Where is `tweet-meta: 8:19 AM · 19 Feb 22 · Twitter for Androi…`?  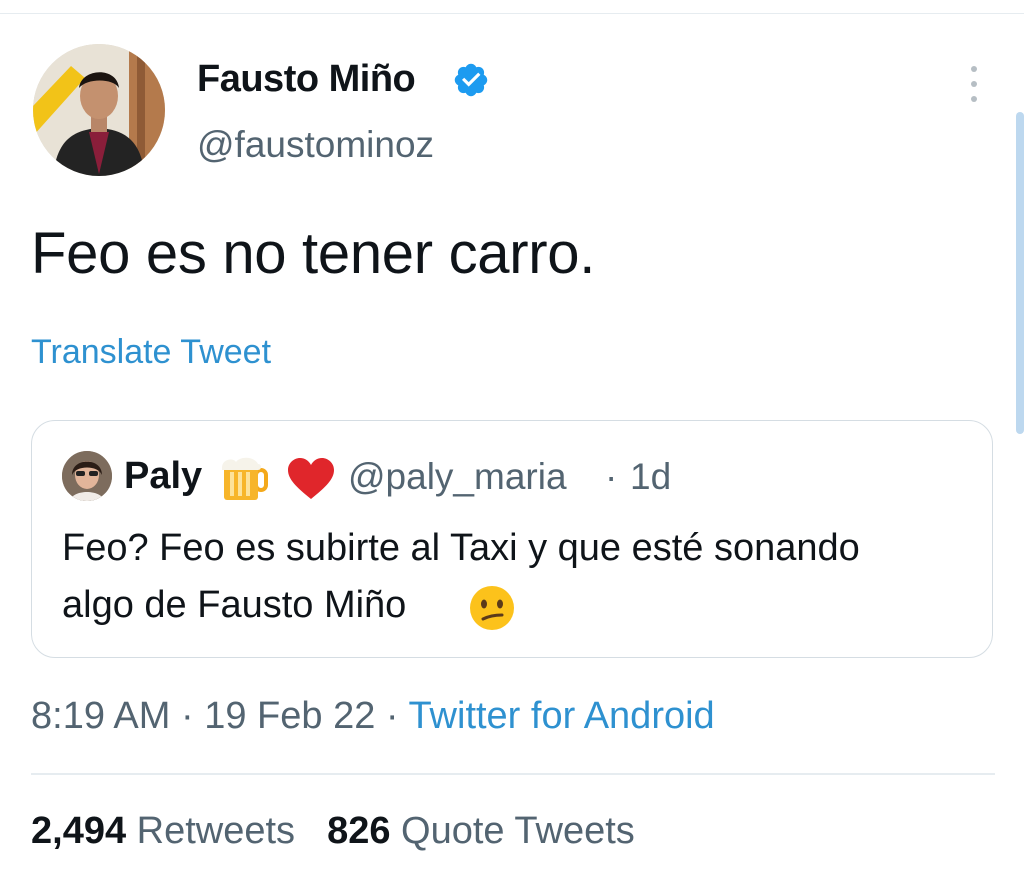 tweet-meta: 8:19 AM · 19 Feb 22 · Twitter for Androi… is located at coordinates (373, 716).